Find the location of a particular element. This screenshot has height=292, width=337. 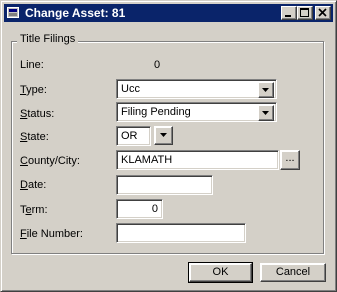

close-button is located at coordinates (323, 13).